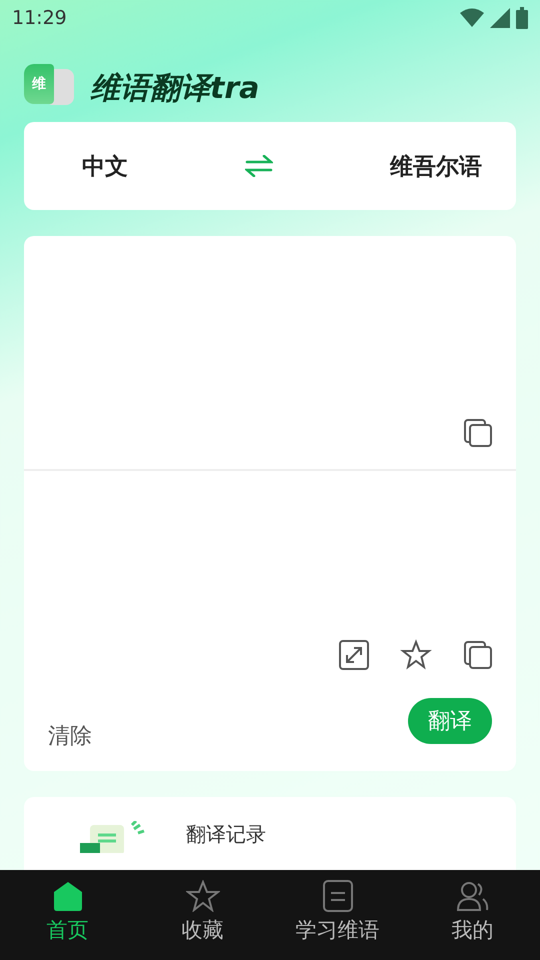 The width and height of the screenshot is (540, 960). What do you see at coordinates (472, 18) in the screenshot?
I see `wifi-icon` at bounding box center [472, 18].